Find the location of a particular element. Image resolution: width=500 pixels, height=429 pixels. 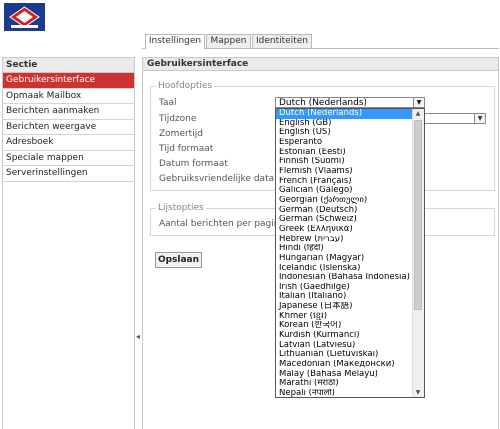

language-option: Hebrew (עברית) is located at coordinates (345, 240).